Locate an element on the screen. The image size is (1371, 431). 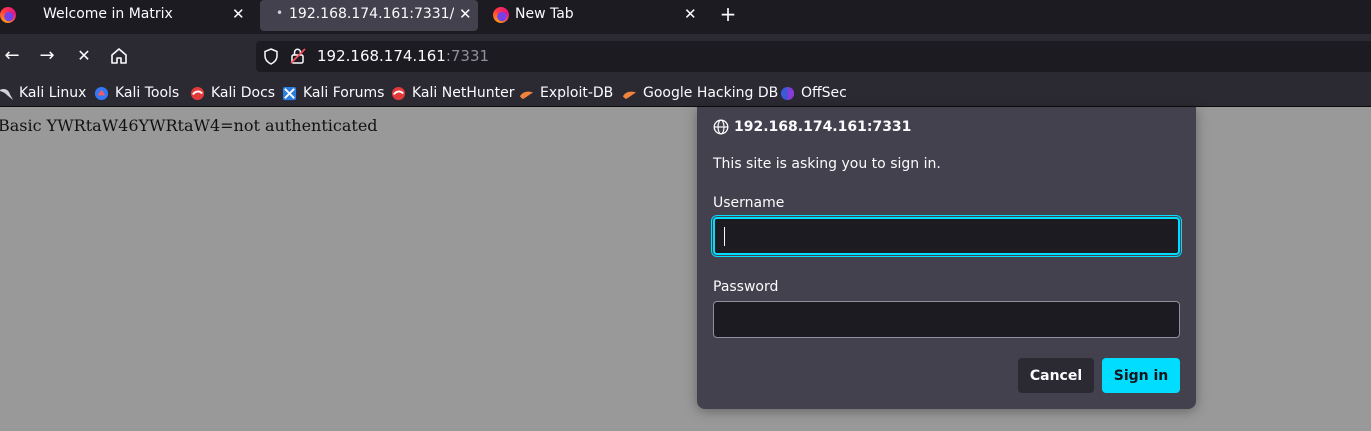
bookmark-kali-linux: Kali Linux is located at coordinates (43, 93).